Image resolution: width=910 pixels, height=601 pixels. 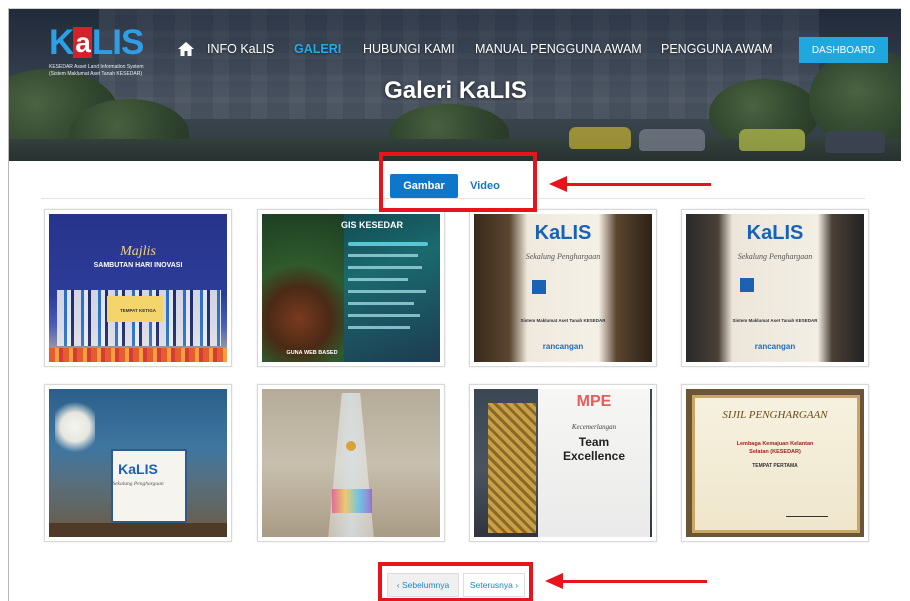 What do you see at coordinates (138, 265) in the screenshot?
I see `thumb-1-subtitle: SAMBUTAN HARI INOVASI` at bounding box center [138, 265].